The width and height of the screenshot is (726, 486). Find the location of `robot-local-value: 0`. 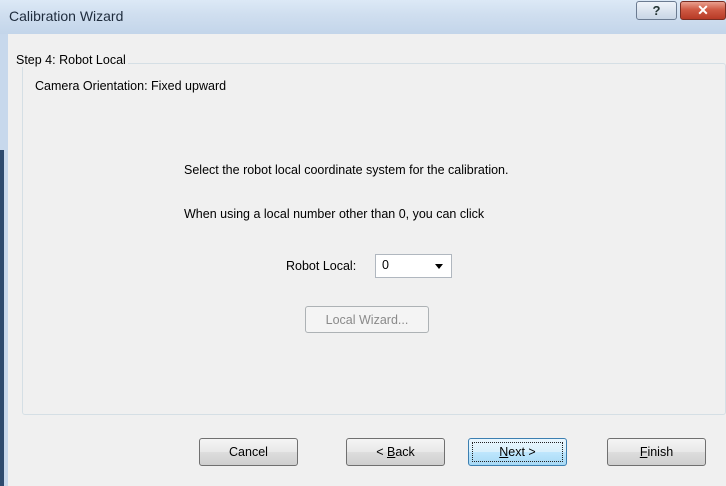

robot-local-value: 0 is located at coordinates (385, 265).